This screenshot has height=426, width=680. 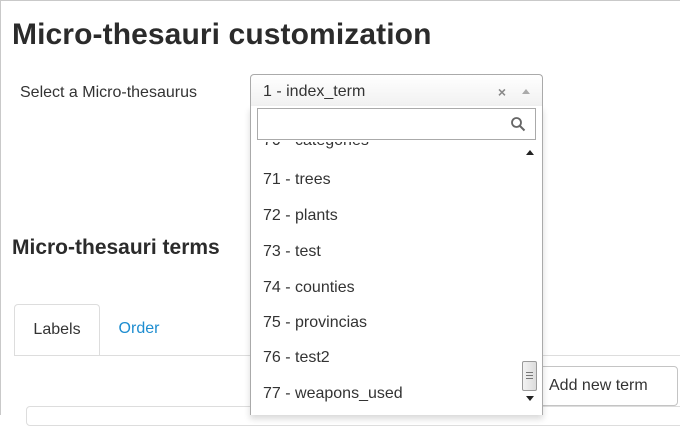 I want to click on dropdown-option: 76 - test2, so click(x=296, y=358).